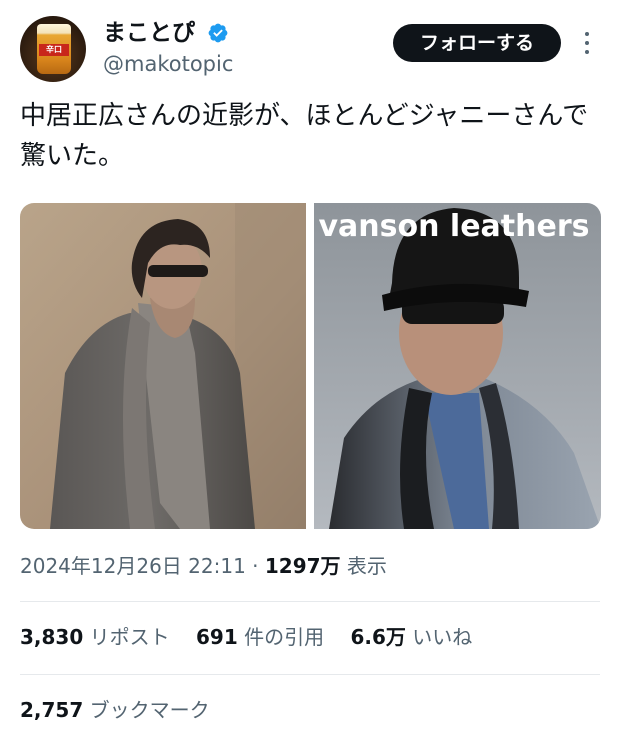 This screenshot has width=620, height=738. I want to click on quote-stat: 691 件の引用, so click(260, 637).